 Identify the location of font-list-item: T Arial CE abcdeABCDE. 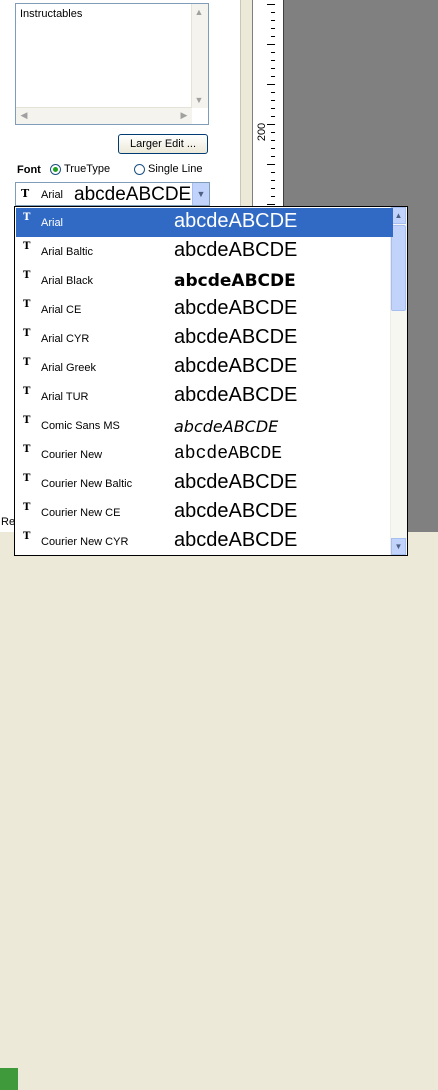
(204, 309).